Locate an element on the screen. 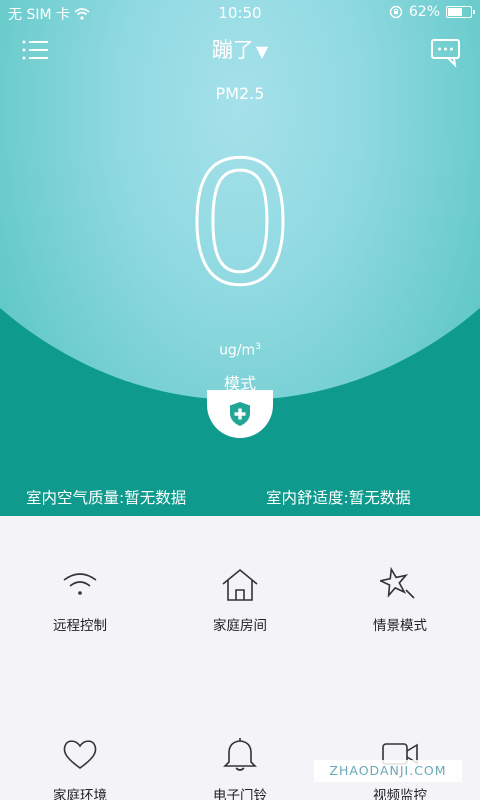 The height and width of the screenshot is (800, 480). metric-label: PM2.5 is located at coordinates (240, 93).